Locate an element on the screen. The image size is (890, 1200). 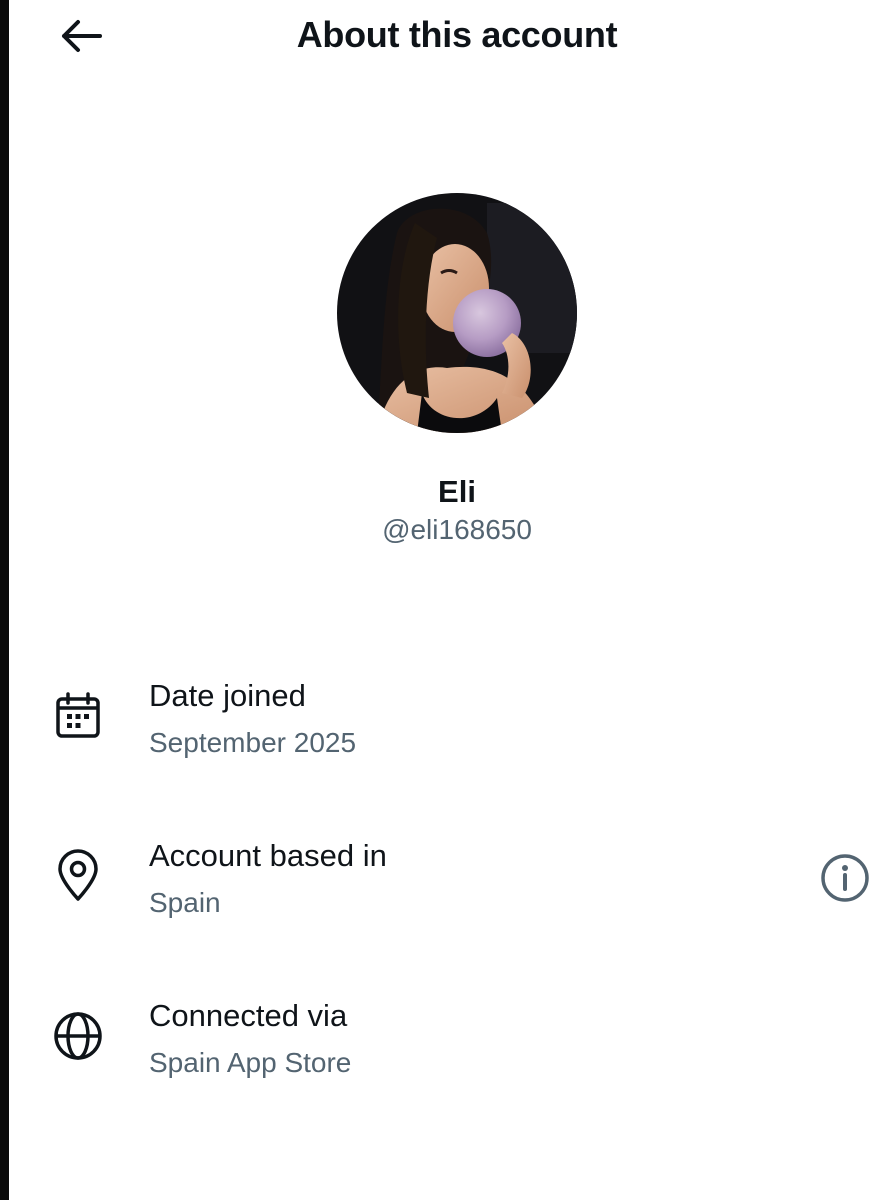
info-icon is located at coordinates (845, 878).